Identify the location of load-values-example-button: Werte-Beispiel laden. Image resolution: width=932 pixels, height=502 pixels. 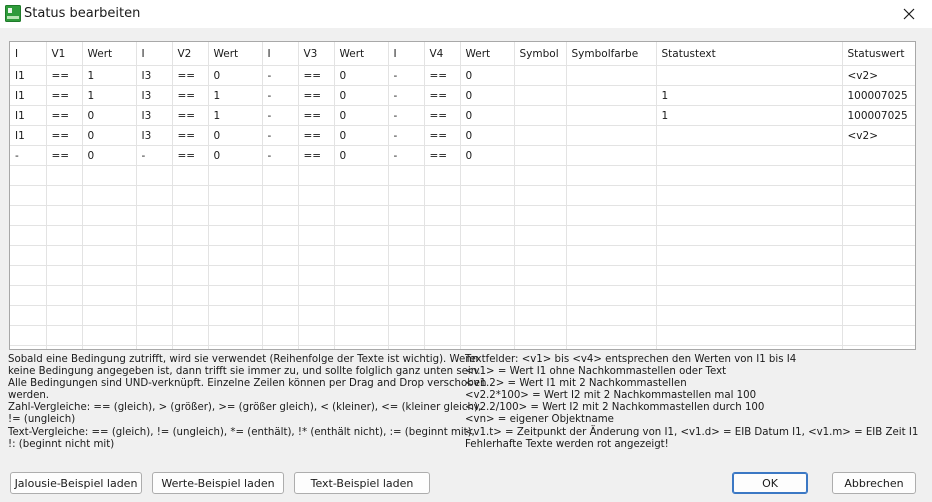
(218, 483).